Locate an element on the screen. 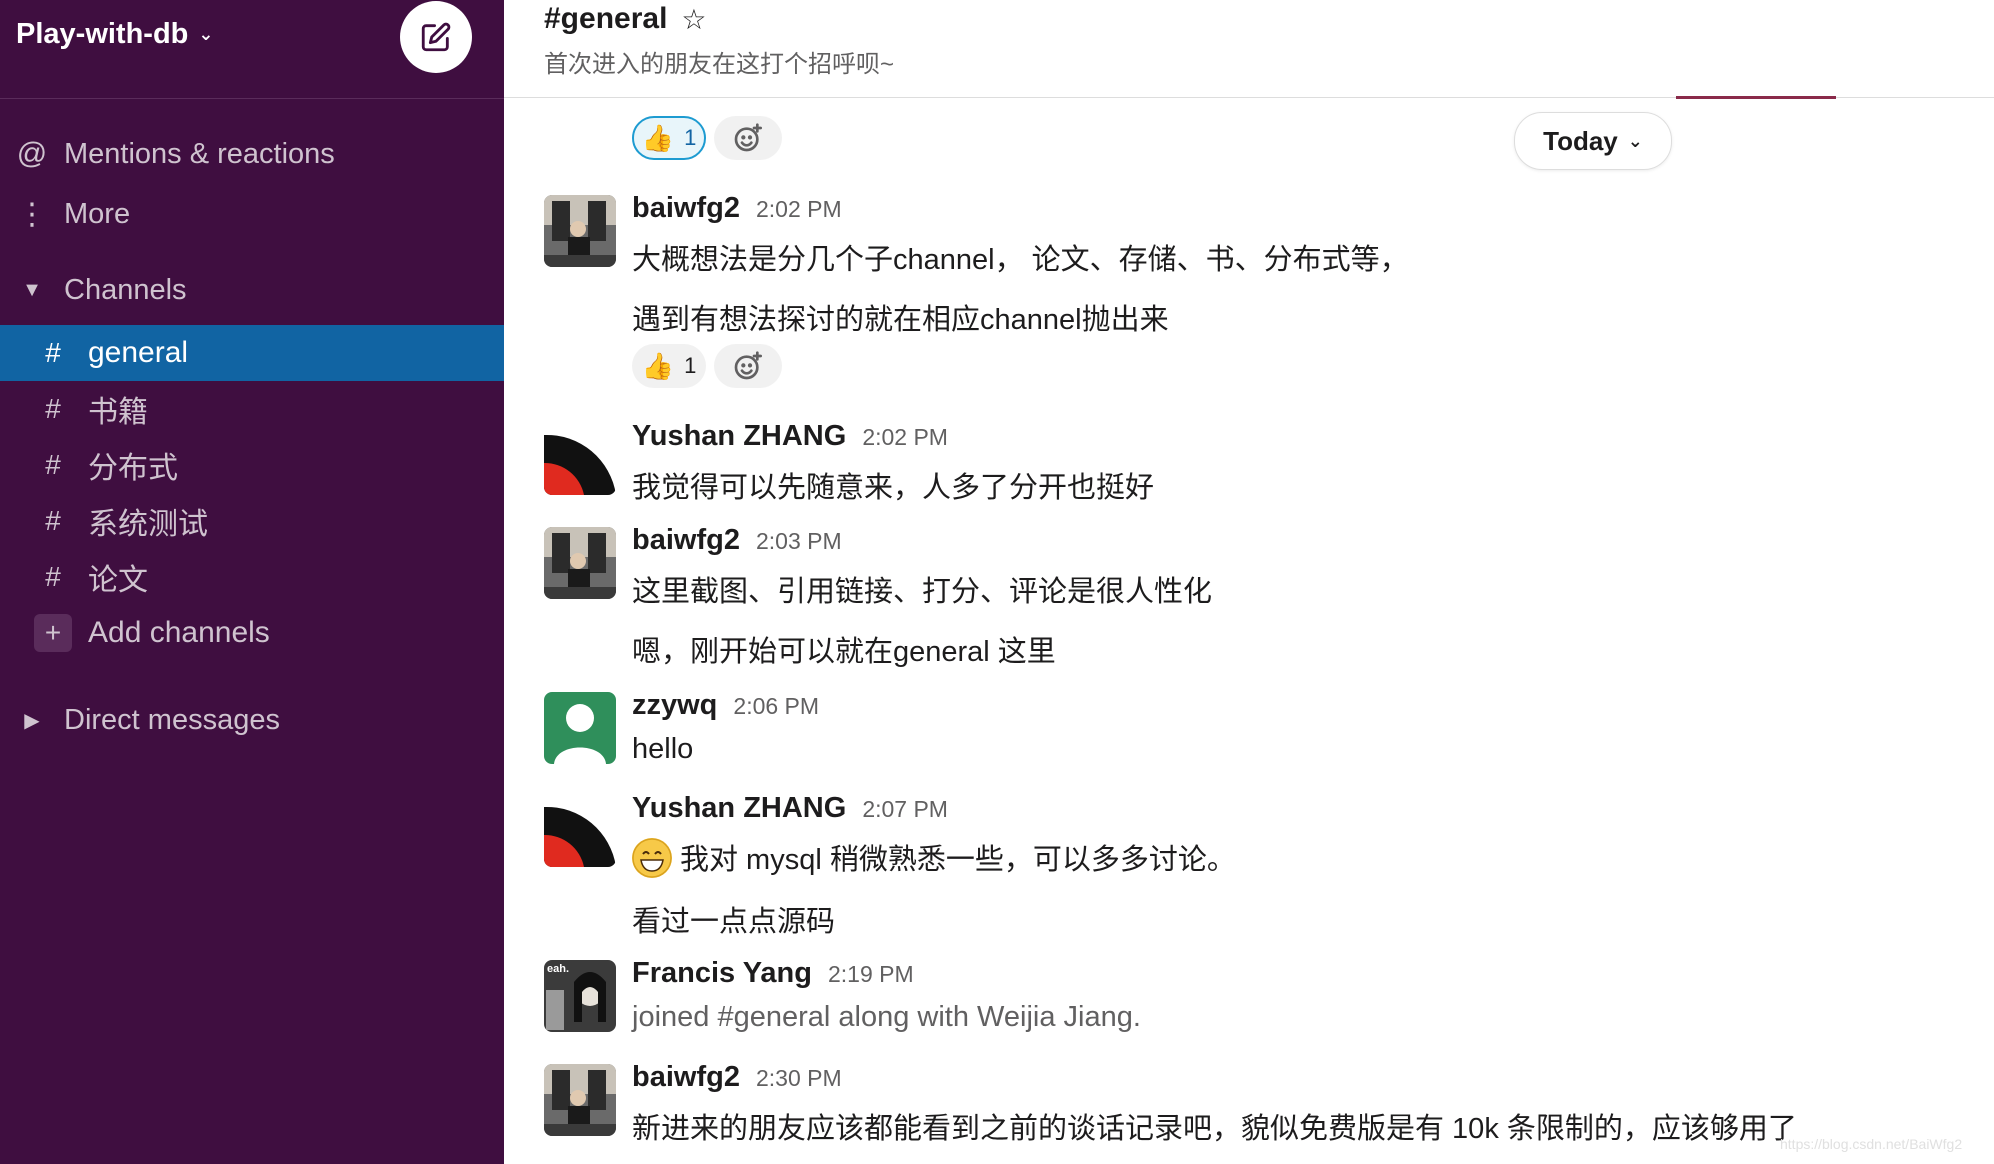 This screenshot has width=1994, height=1164. direct-messages-section-toggle: ▶ Direct messages is located at coordinates (252, 720).